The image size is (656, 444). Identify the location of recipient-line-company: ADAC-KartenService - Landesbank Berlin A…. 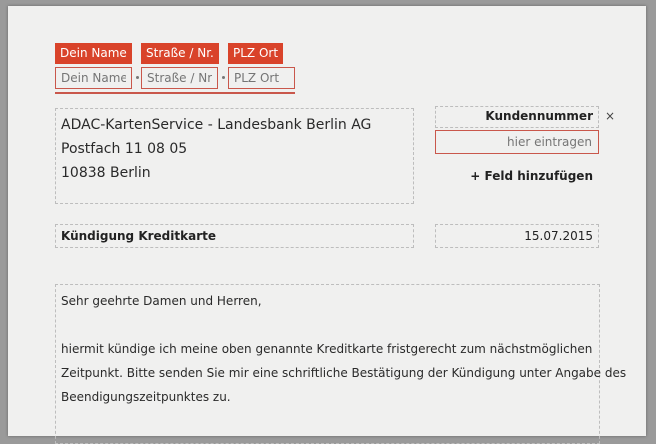
(216, 125).